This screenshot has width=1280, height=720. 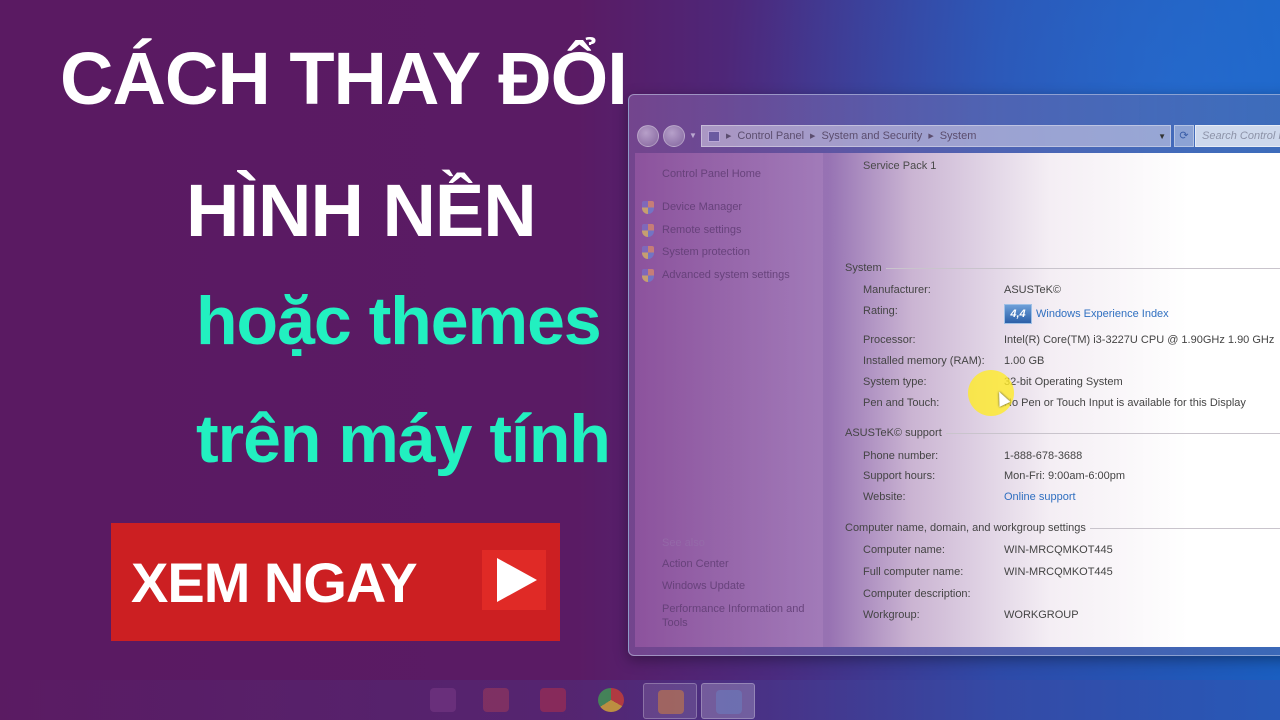 I want to click on headline-line-4: trên máy tính, so click(x=403, y=439).